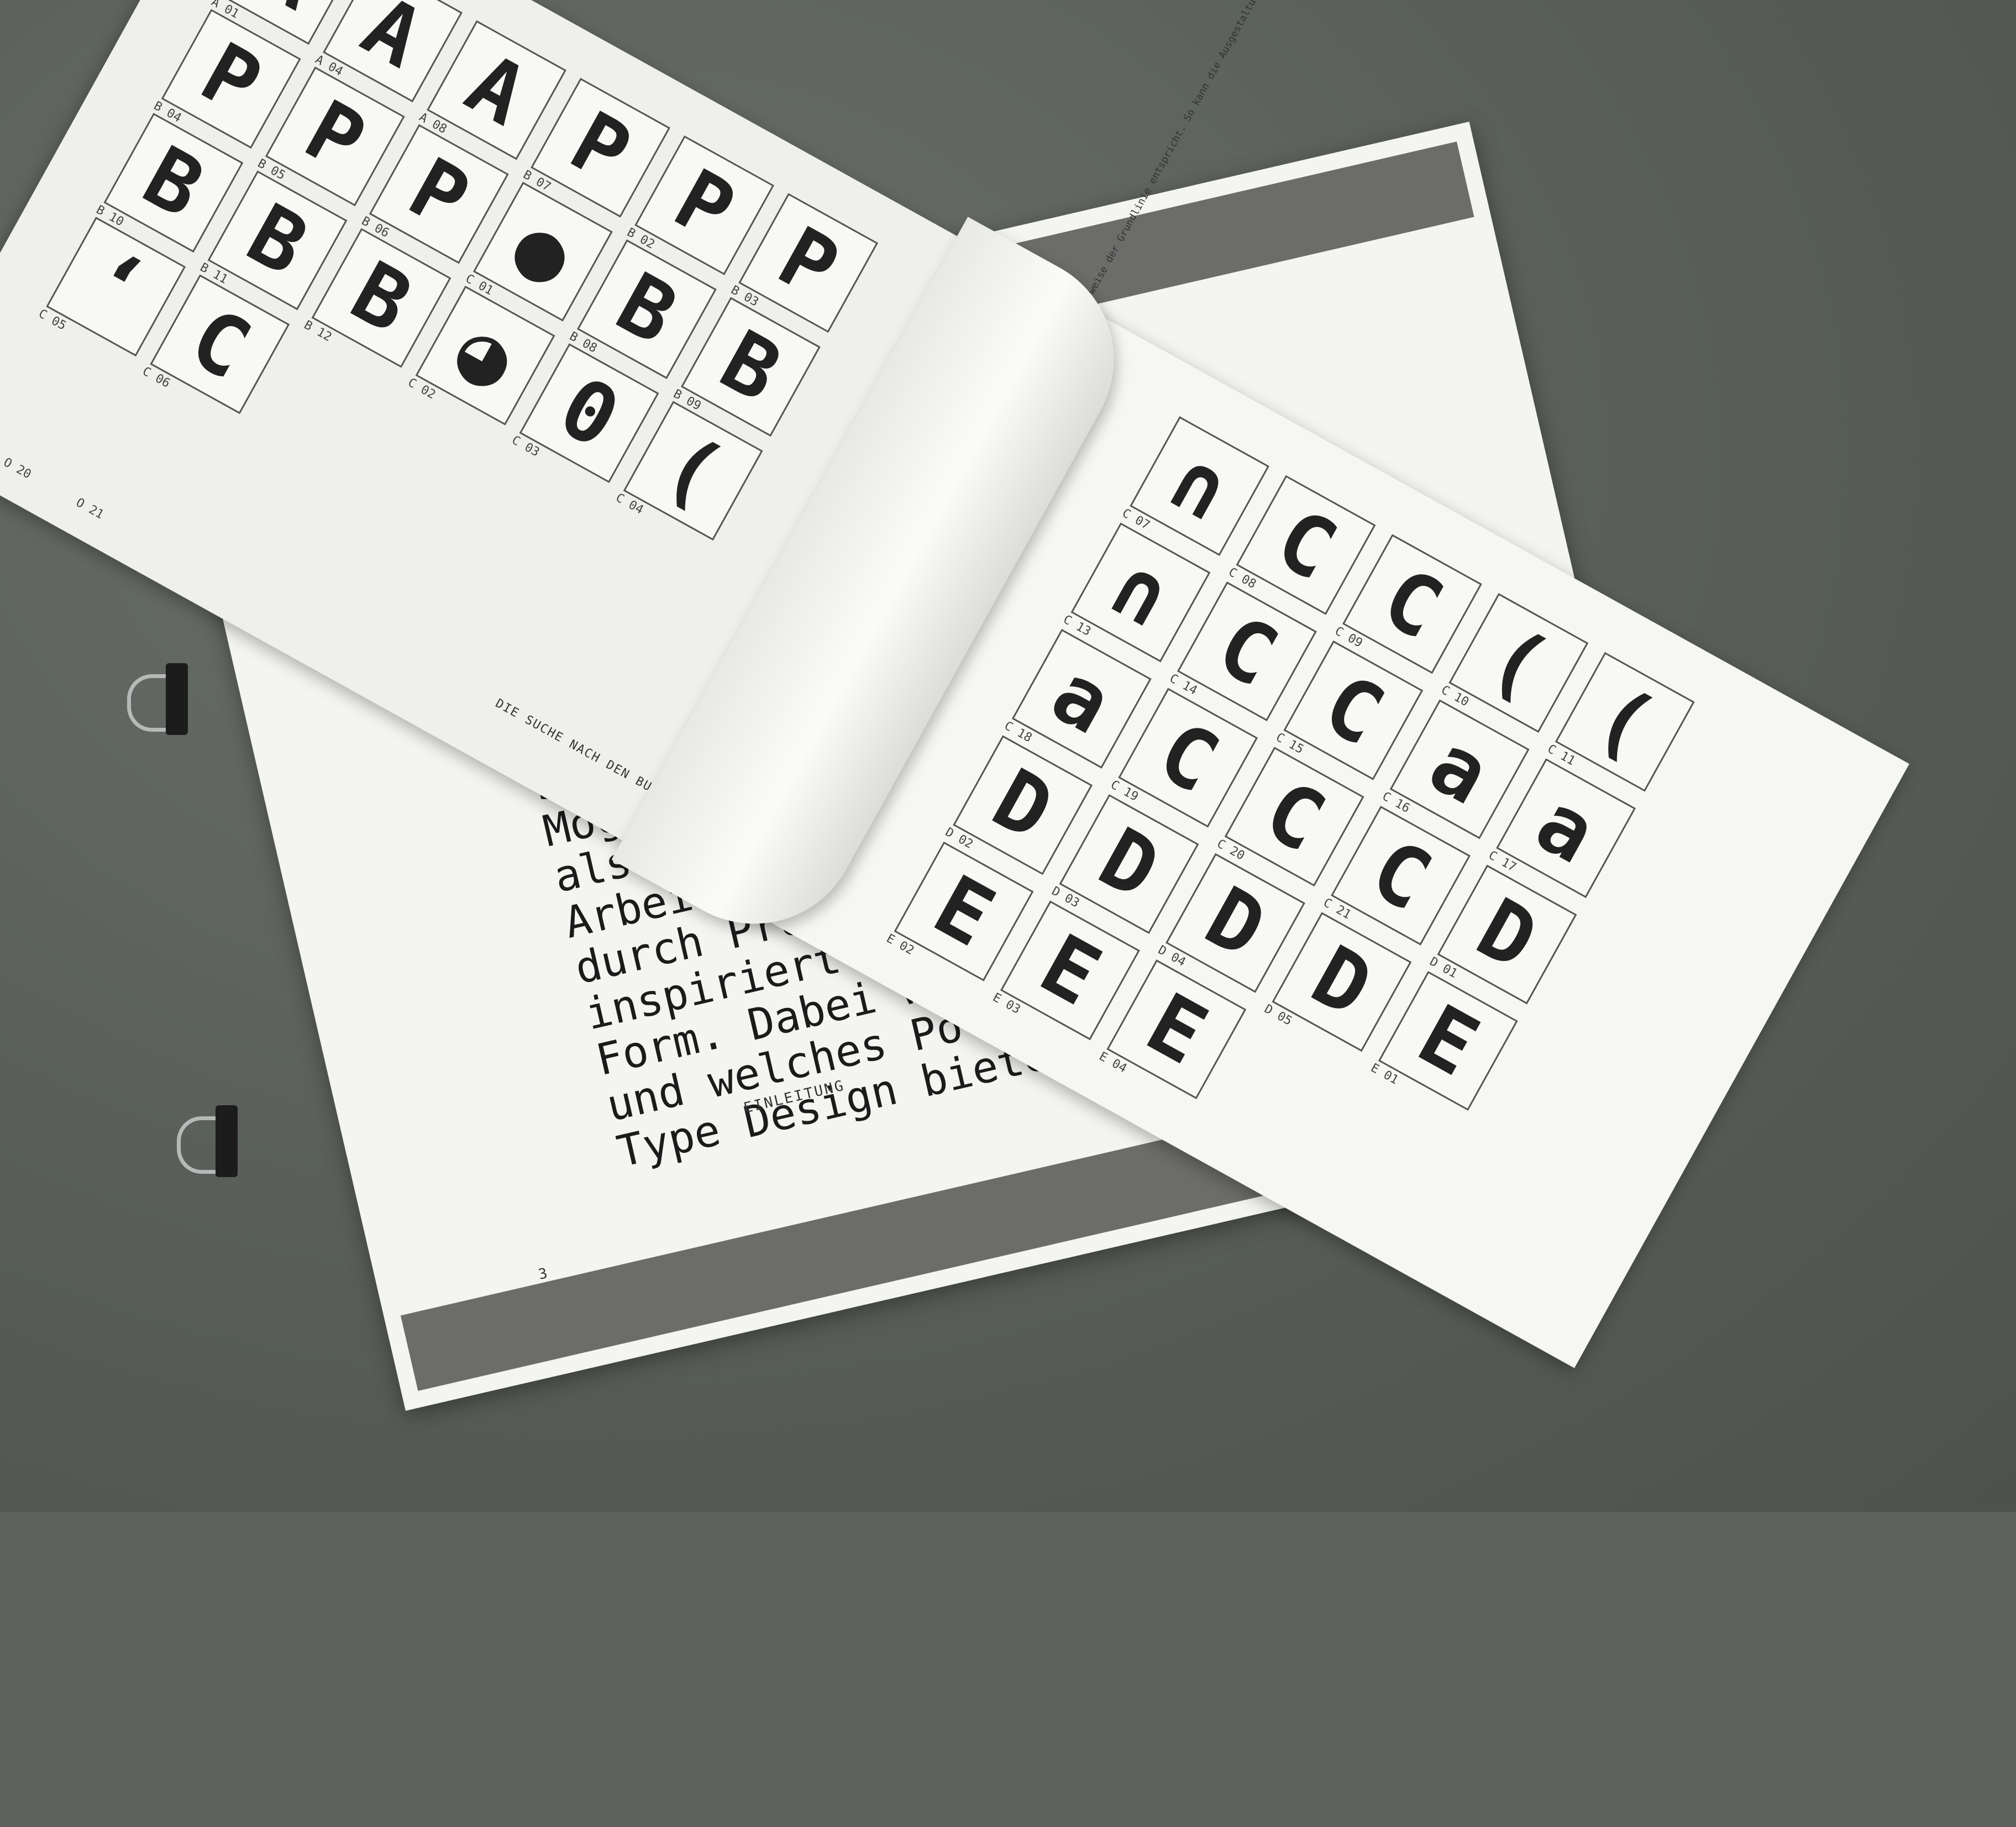 This screenshot has height=1827, width=2016. I want to click on glyph-box: PB 07, so click(596, 148).